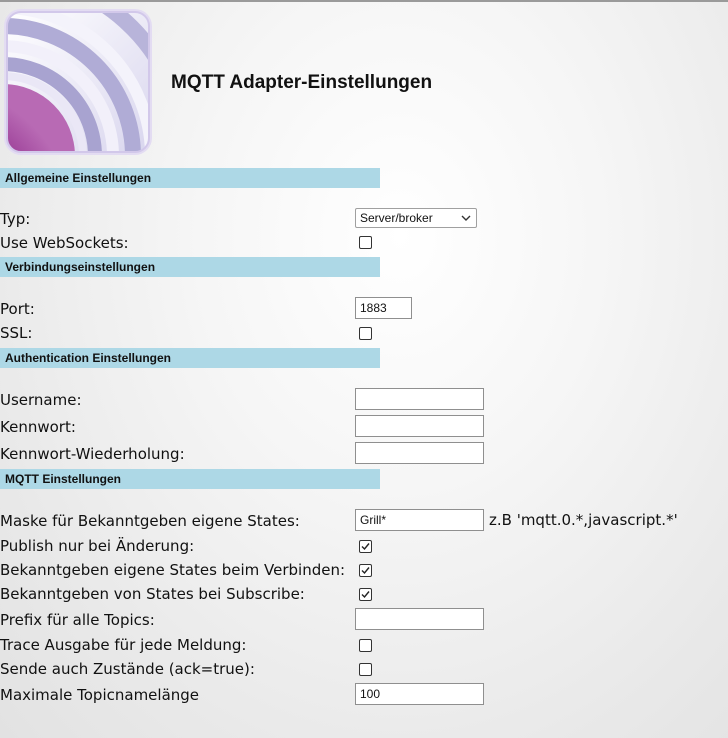 This screenshot has height=738, width=728. What do you see at coordinates (190, 358) in the screenshot?
I see `section-auth-header: Authentication Einstellungen` at bounding box center [190, 358].